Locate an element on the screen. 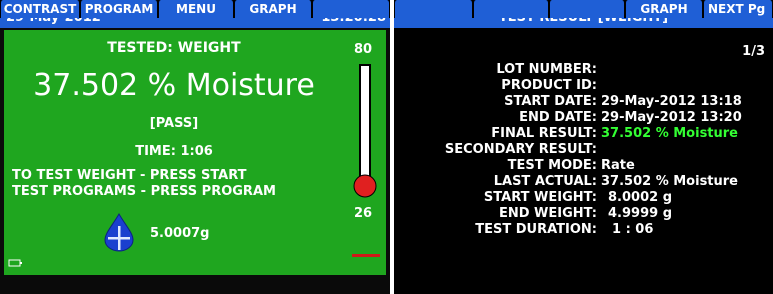 The height and width of the screenshot is (294, 773). field-final-result: FINAL RESULT: 37.502 % Moisture is located at coordinates (583, 134).